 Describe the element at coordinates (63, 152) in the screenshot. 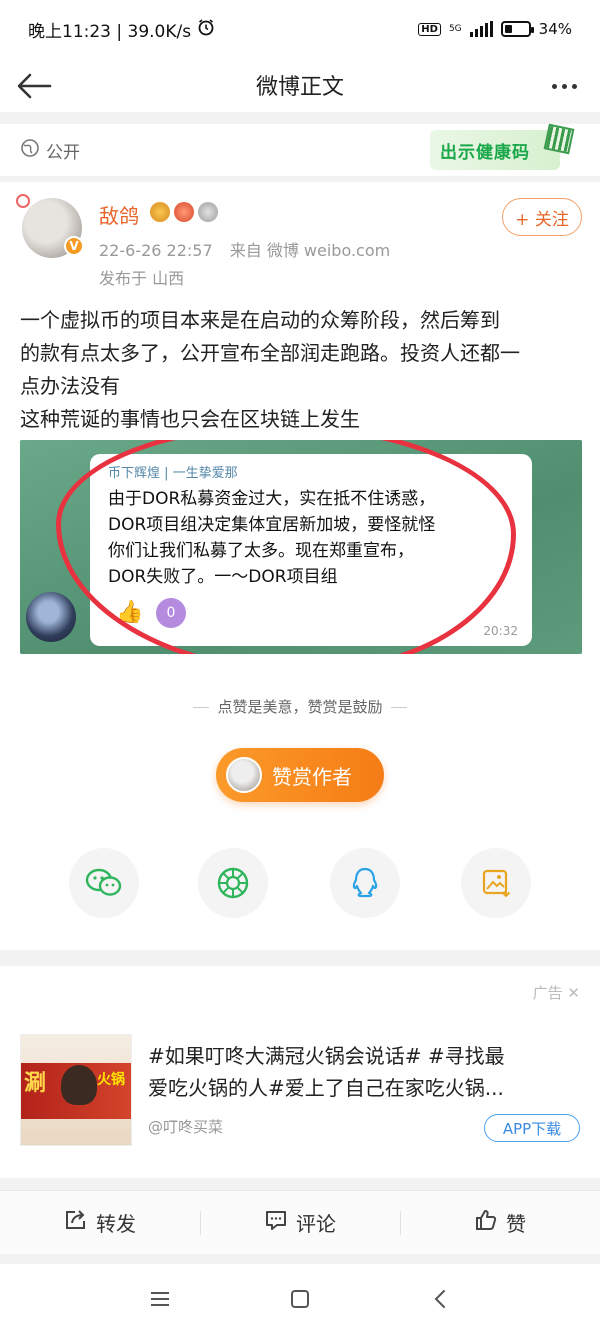

I see `visibility-label: 公开` at that location.